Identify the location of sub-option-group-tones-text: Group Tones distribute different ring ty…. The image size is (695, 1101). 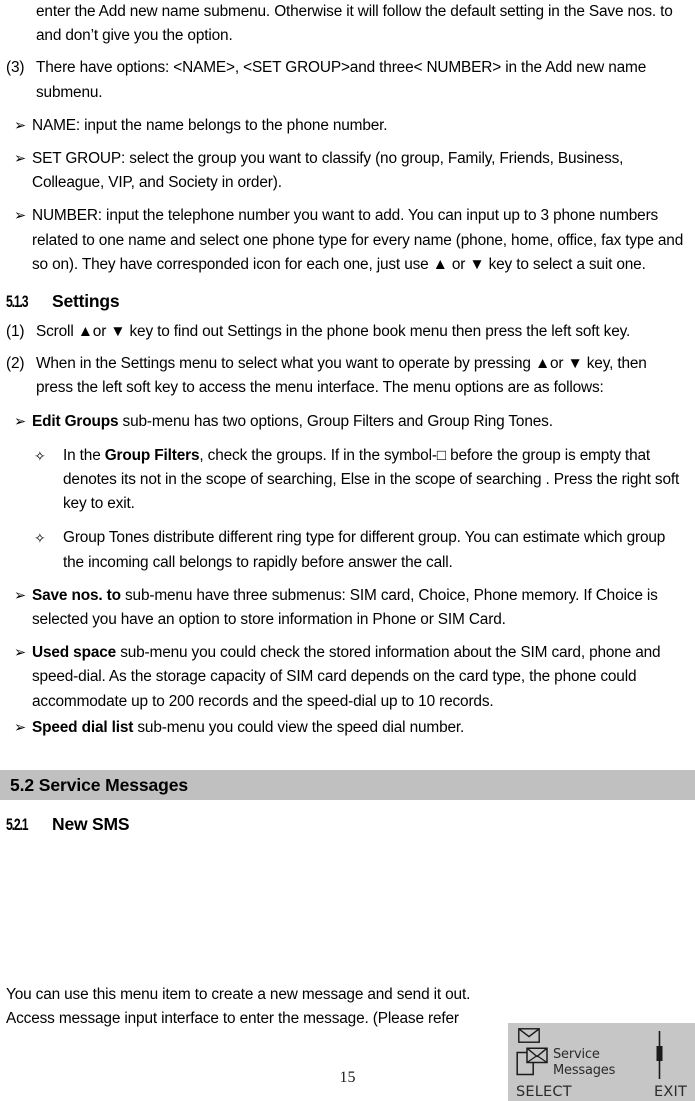
(364, 550).